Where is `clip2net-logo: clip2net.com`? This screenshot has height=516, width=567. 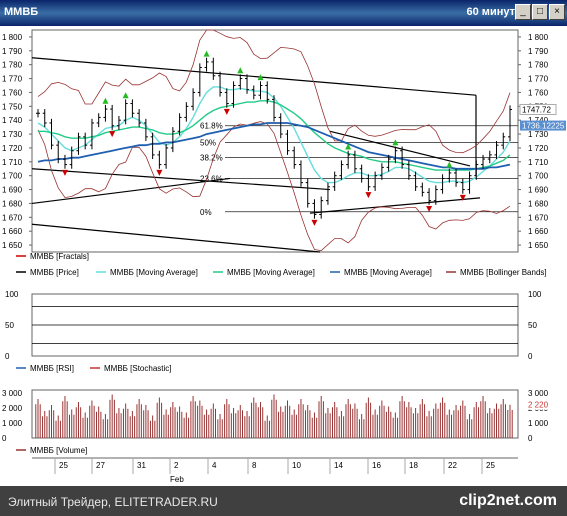
clip2net-logo: clip2net.com is located at coordinates (508, 500).